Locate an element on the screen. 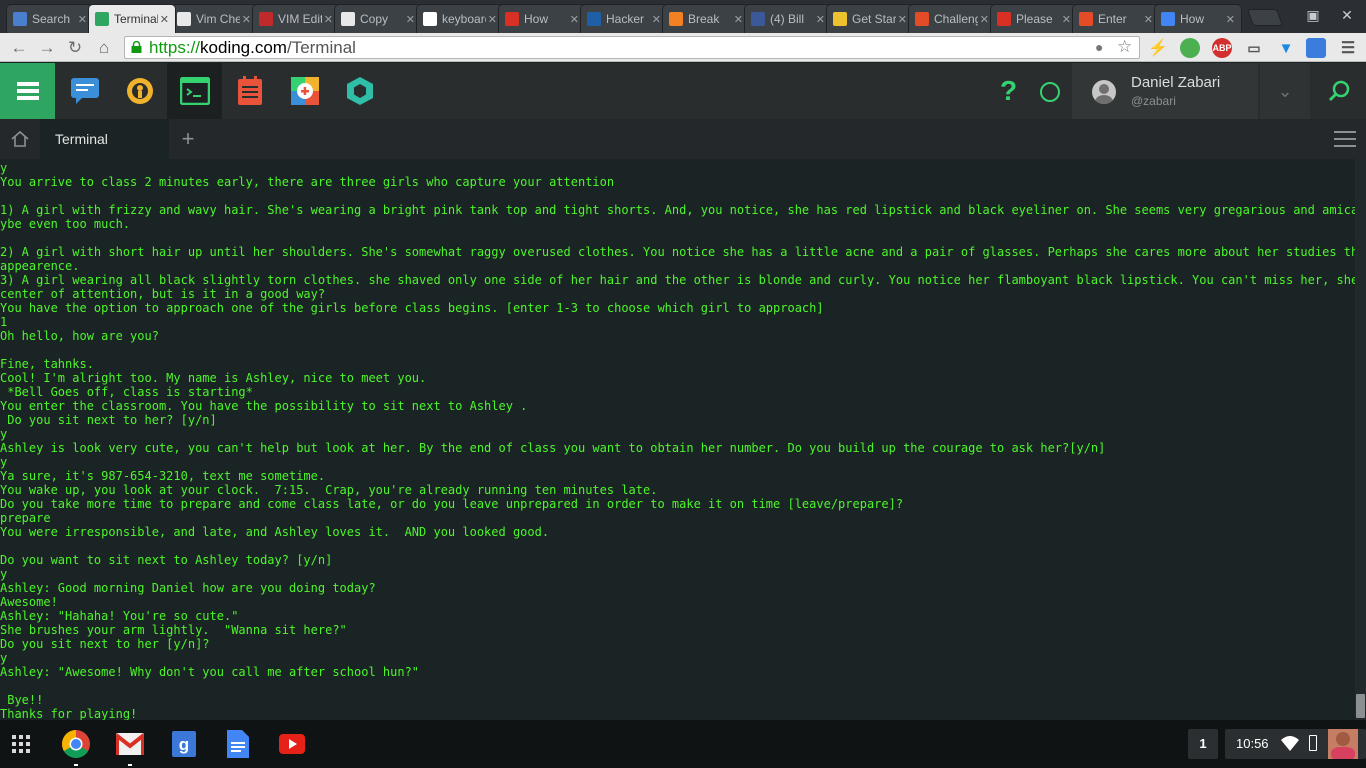 The height and width of the screenshot is (768, 1366). terminal-line: Fine, tahnks. is located at coordinates (47, 364).